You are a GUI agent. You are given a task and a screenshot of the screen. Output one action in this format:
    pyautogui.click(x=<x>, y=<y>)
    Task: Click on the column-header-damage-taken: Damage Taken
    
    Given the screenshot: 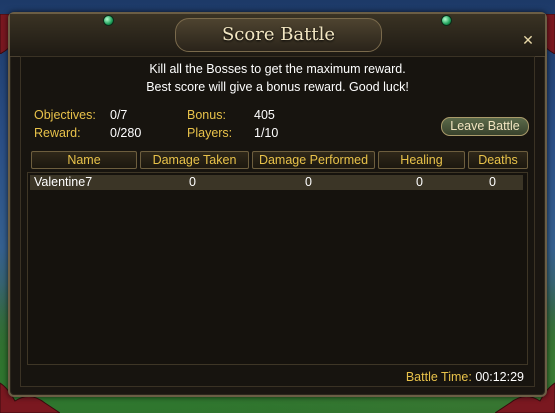 What is the action you would take?
    pyautogui.click(x=194, y=160)
    